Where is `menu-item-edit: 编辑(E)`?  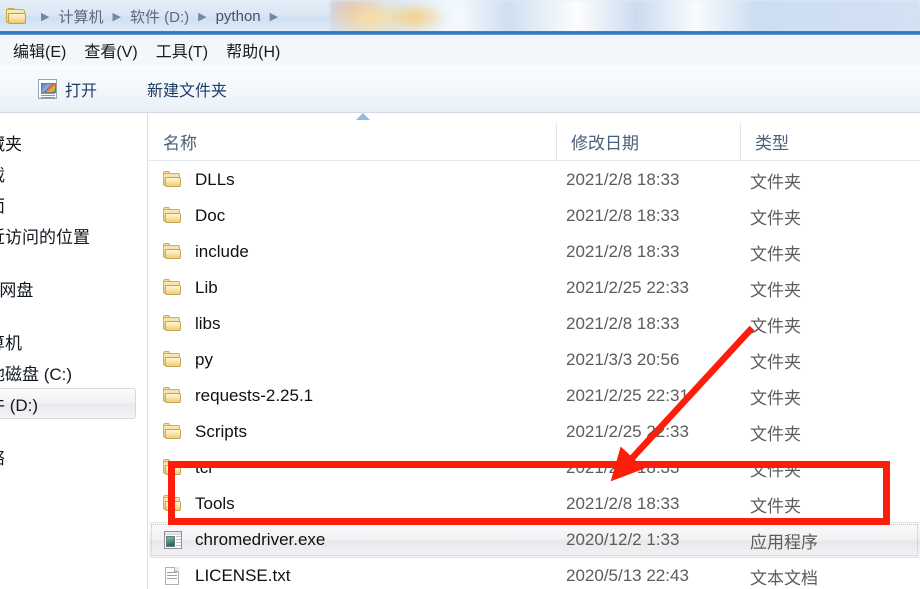 menu-item-edit: 编辑(E) is located at coordinates (39, 50).